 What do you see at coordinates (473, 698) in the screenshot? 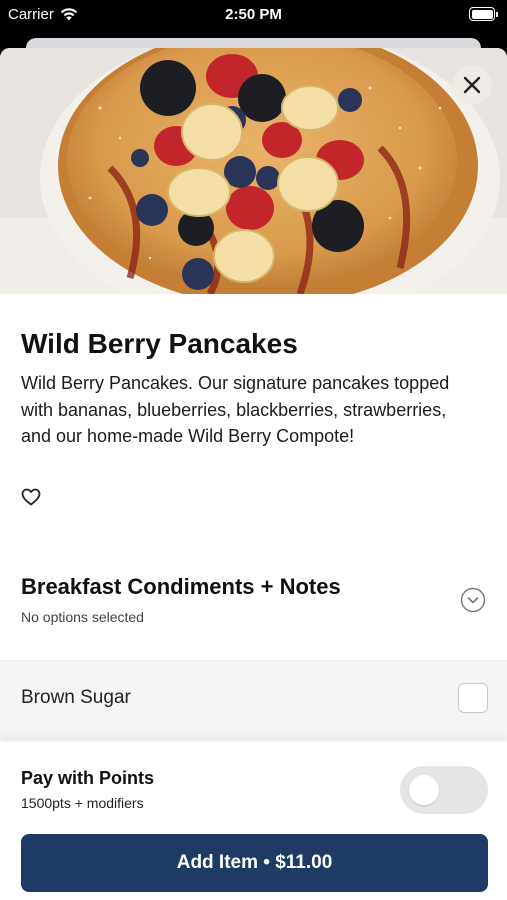
I see `modifier-option-checkbox` at bounding box center [473, 698].